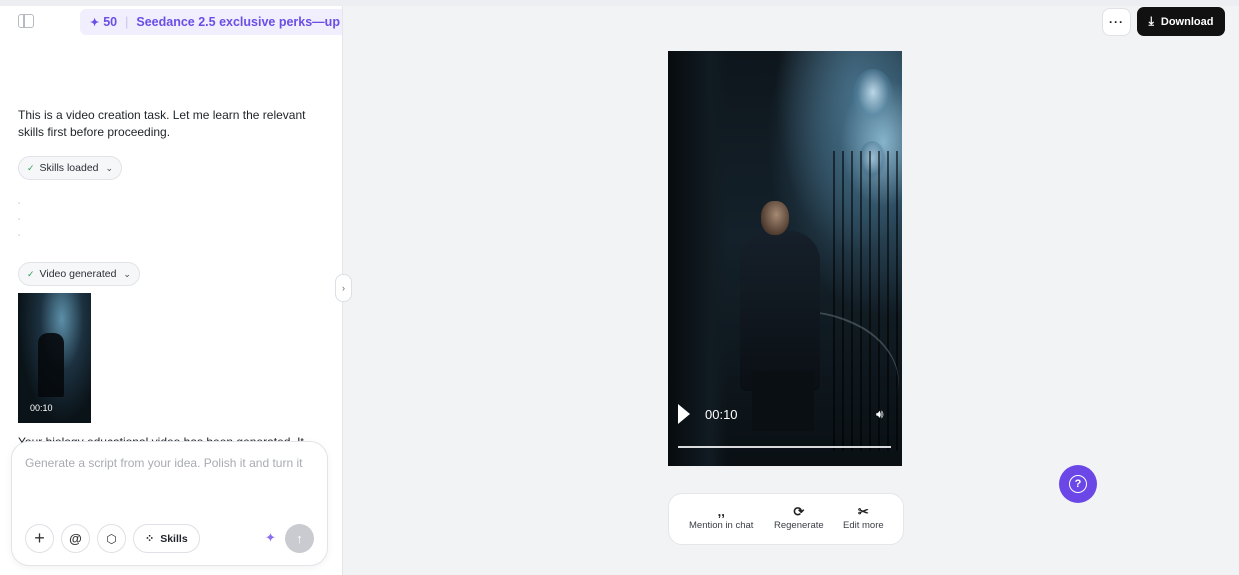  I want to click on promo-credits: 50, so click(110, 22).